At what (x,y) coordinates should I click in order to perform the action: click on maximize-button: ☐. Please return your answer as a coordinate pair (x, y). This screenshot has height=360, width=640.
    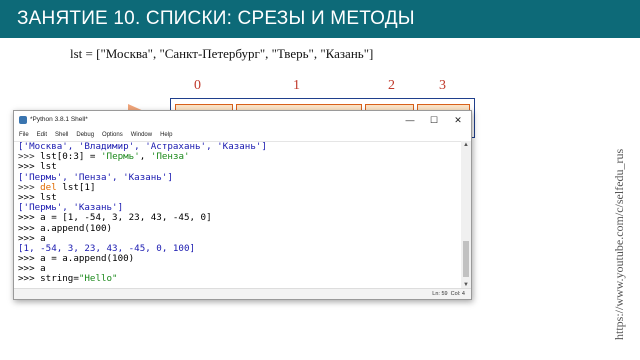
    Looking at the image, I should click on (434, 120).